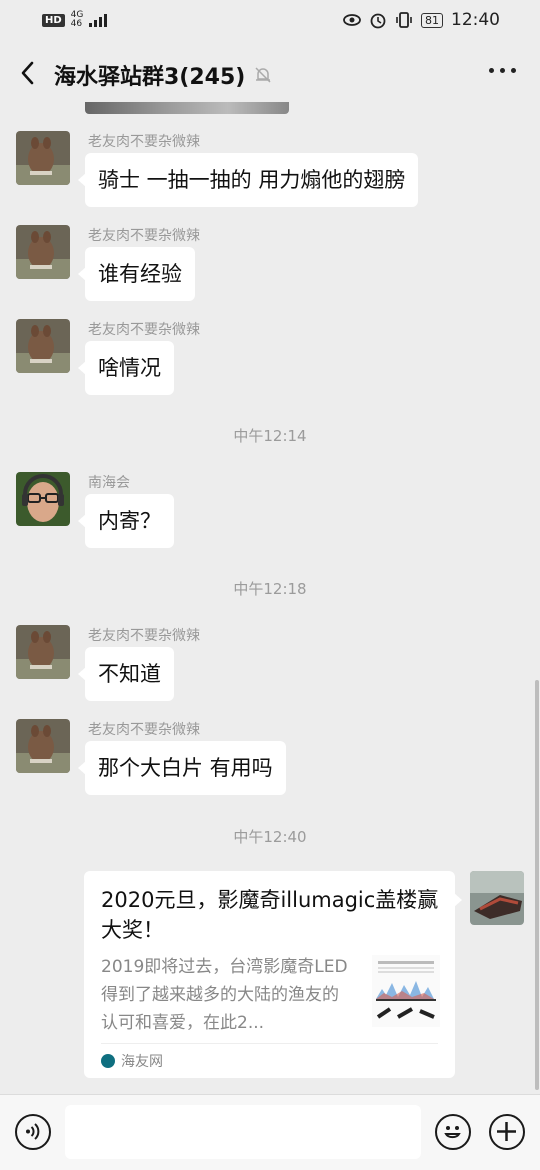  What do you see at coordinates (404, 20) in the screenshot?
I see `vibrate-icon` at bounding box center [404, 20].